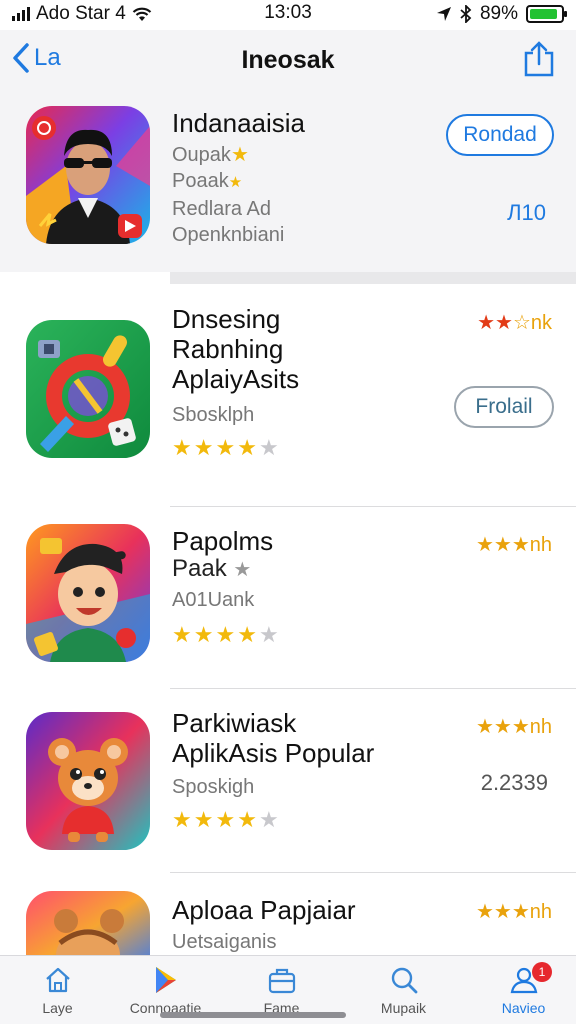  What do you see at coordinates (253, 1015) in the screenshot?
I see `home-indicator` at bounding box center [253, 1015].